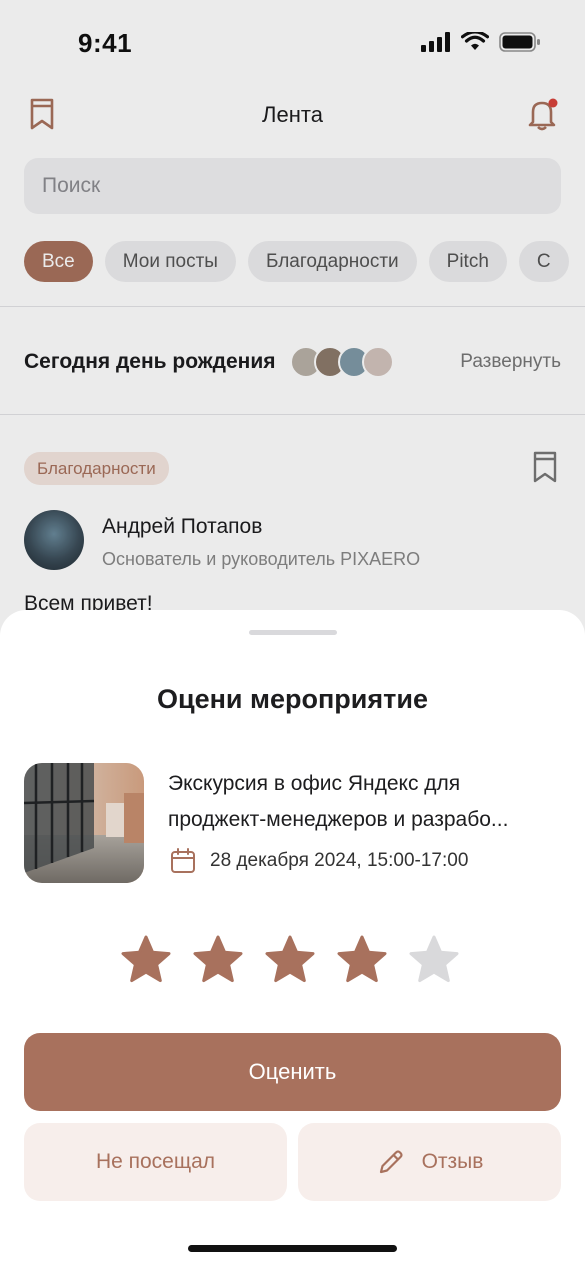 This screenshot has height=1266, width=585. What do you see at coordinates (452, 1161) in the screenshot?
I see `review-label: Отзыв` at bounding box center [452, 1161].